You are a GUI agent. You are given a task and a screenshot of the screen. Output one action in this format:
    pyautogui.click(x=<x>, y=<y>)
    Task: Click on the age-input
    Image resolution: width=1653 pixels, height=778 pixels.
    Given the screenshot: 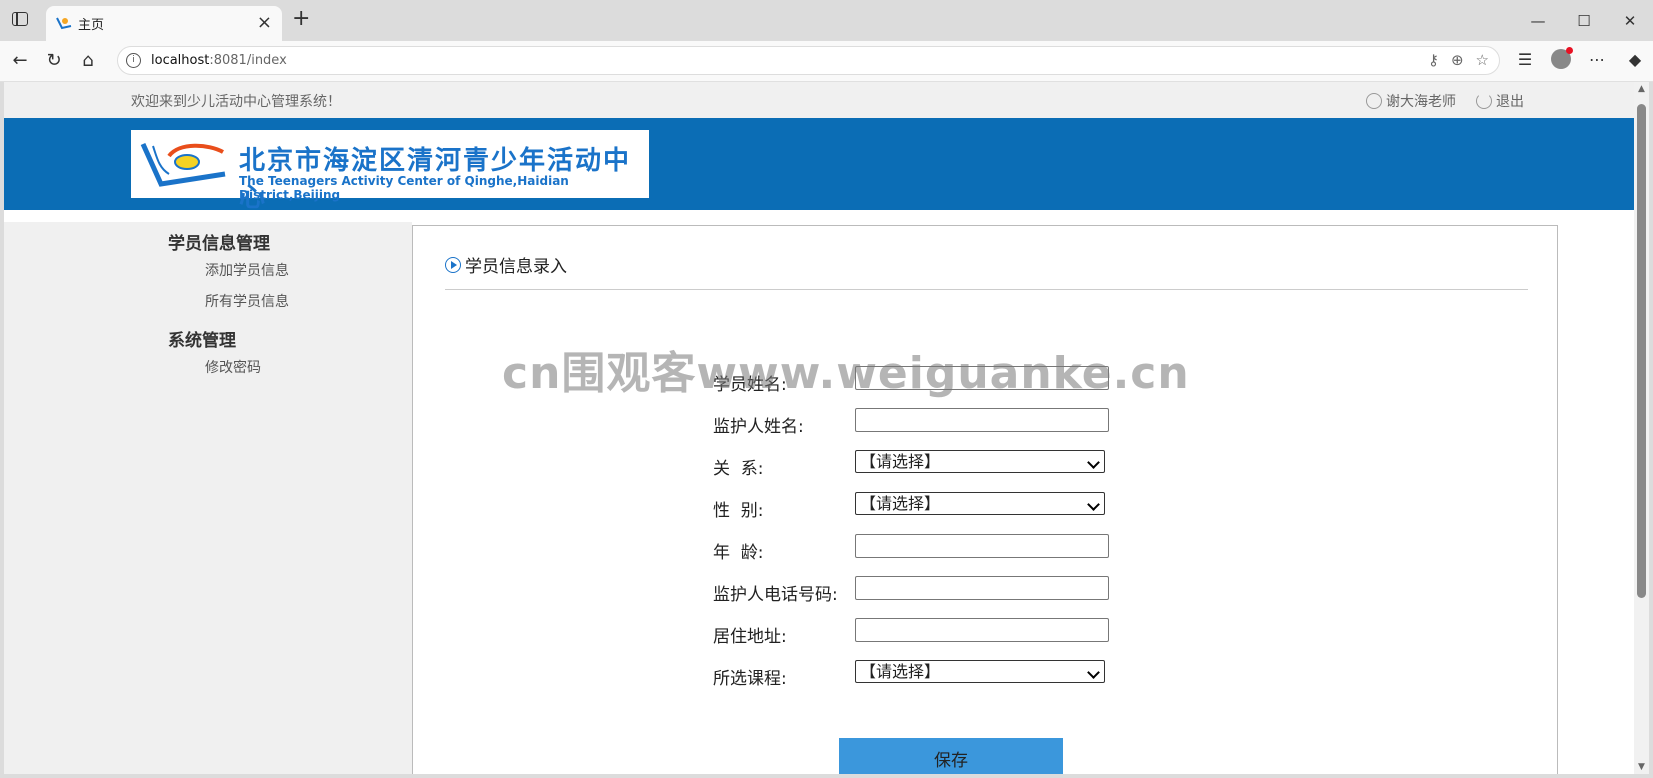 What is the action you would take?
    pyautogui.click(x=982, y=546)
    